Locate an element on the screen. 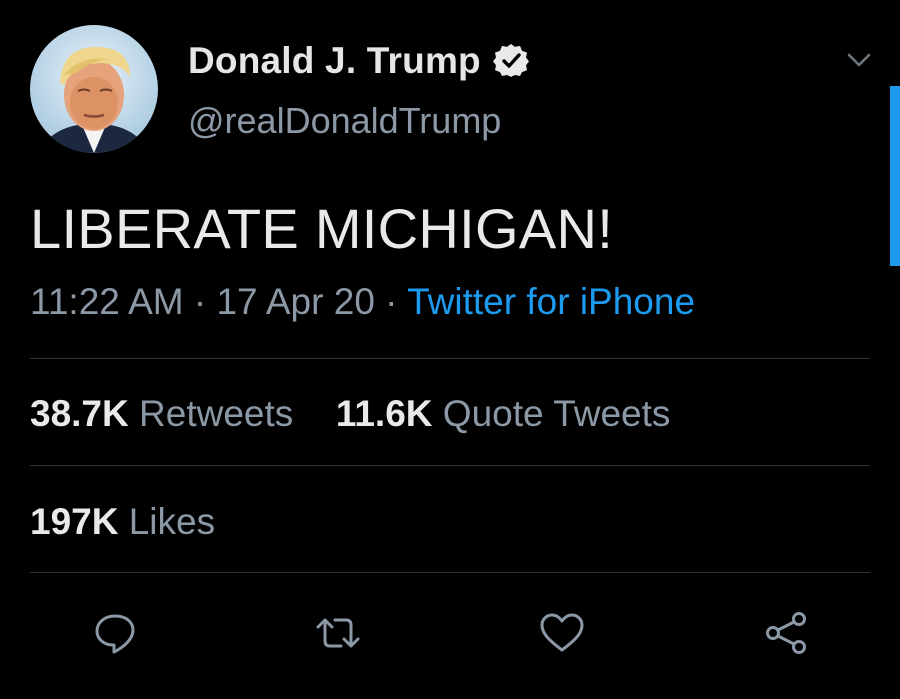 Image resolution: width=900 pixels, height=699 pixels. likes-stat: 197K Likes is located at coordinates (122, 521).